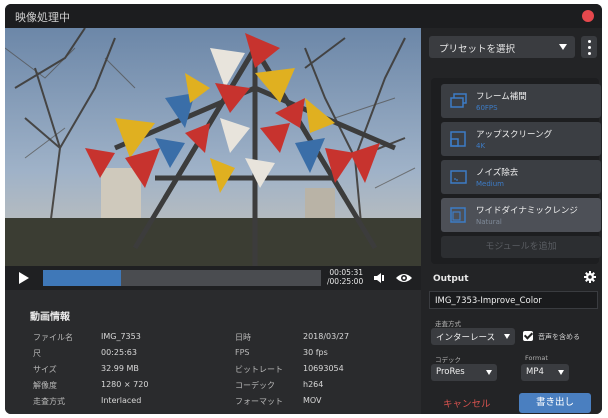 The image size is (608, 418). What do you see at coordinates (346, 272) in the screenshot?
I see `time-current: 00:05:31` at bounding box center [346, 272].